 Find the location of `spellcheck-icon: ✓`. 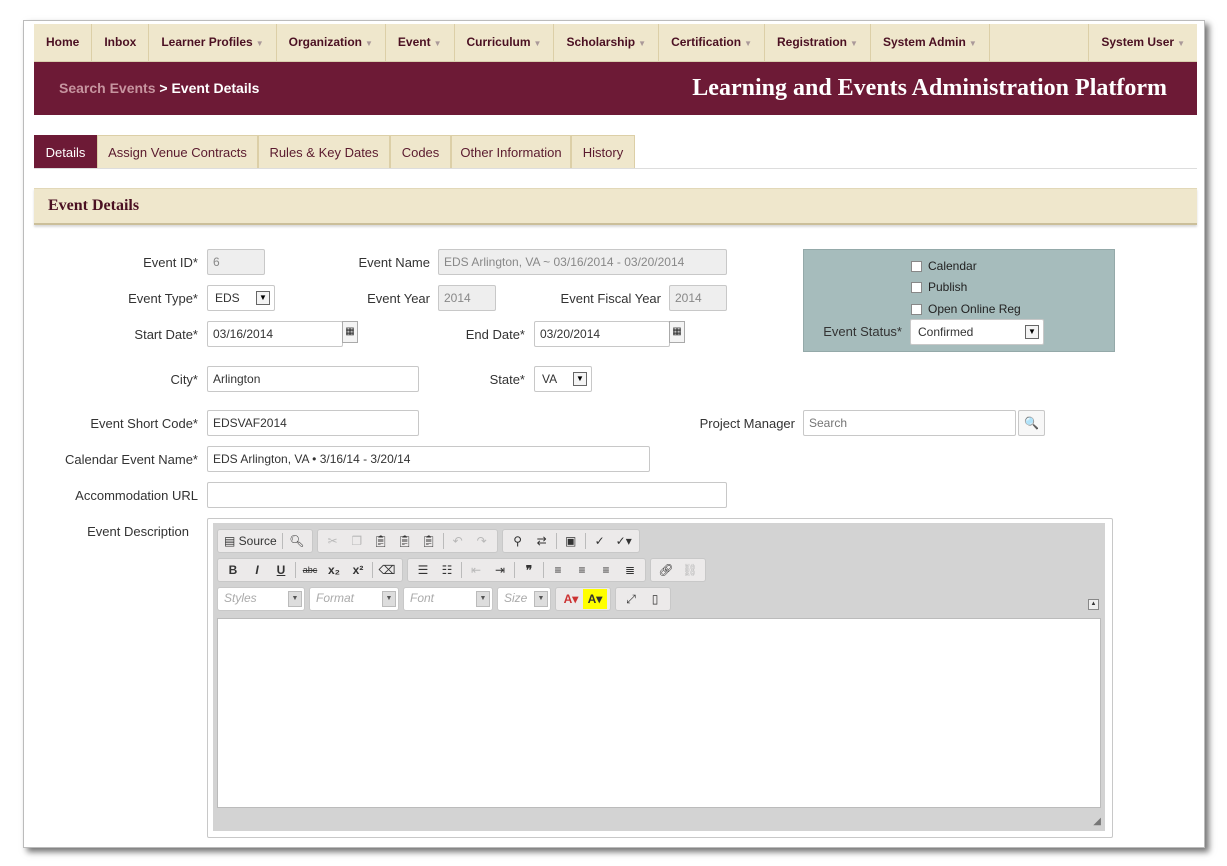

spellcheck-icon: ✓ is located at coordinates (600, 541).